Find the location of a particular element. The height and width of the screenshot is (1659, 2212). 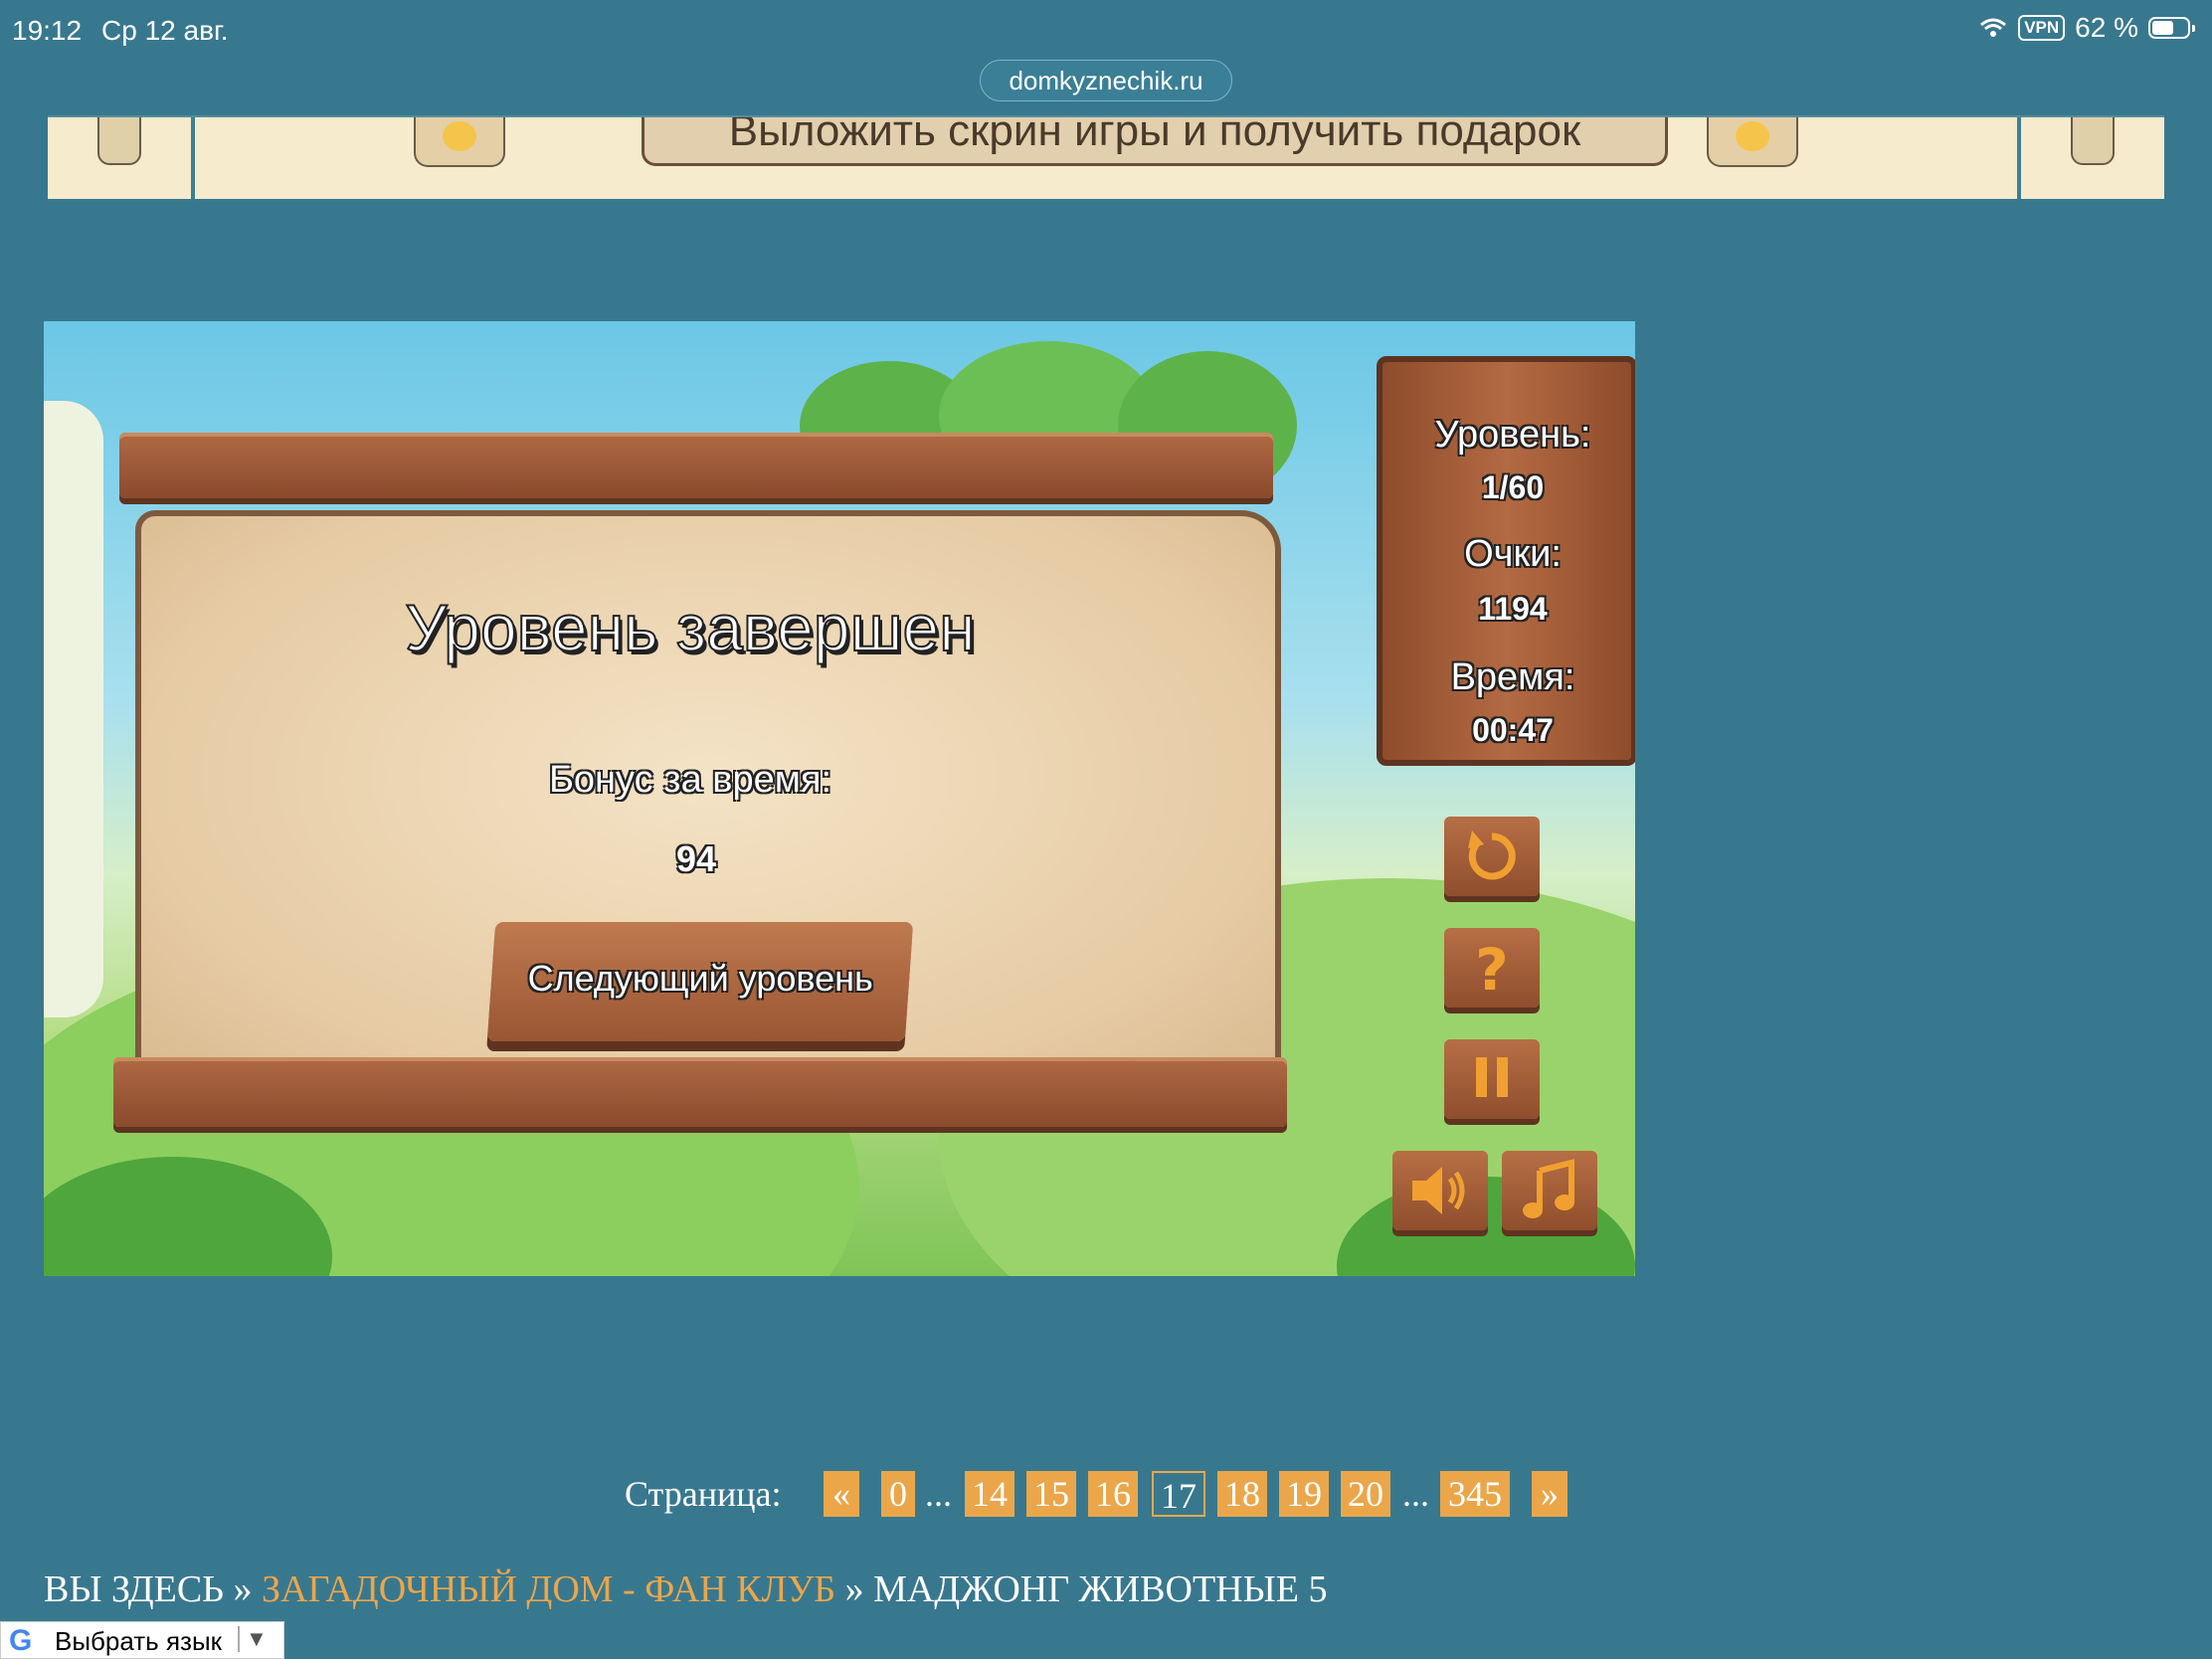

level-value: 1/60 is located at coordinates (1513, 487).